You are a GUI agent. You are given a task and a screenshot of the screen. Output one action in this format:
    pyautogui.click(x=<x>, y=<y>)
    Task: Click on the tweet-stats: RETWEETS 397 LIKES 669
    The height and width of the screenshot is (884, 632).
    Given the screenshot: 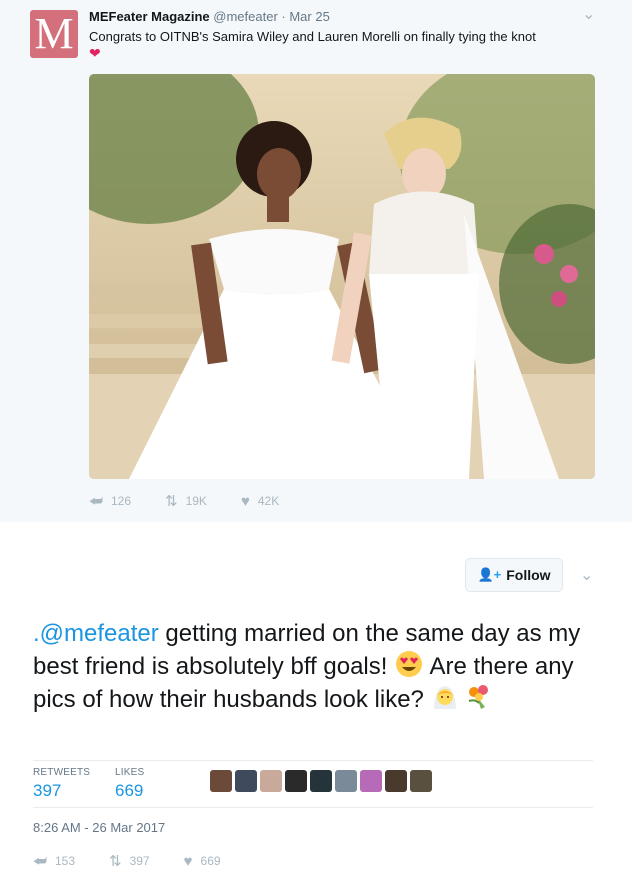 What is the action you would take?
    pyautogui.click(x=313, y=784)
    